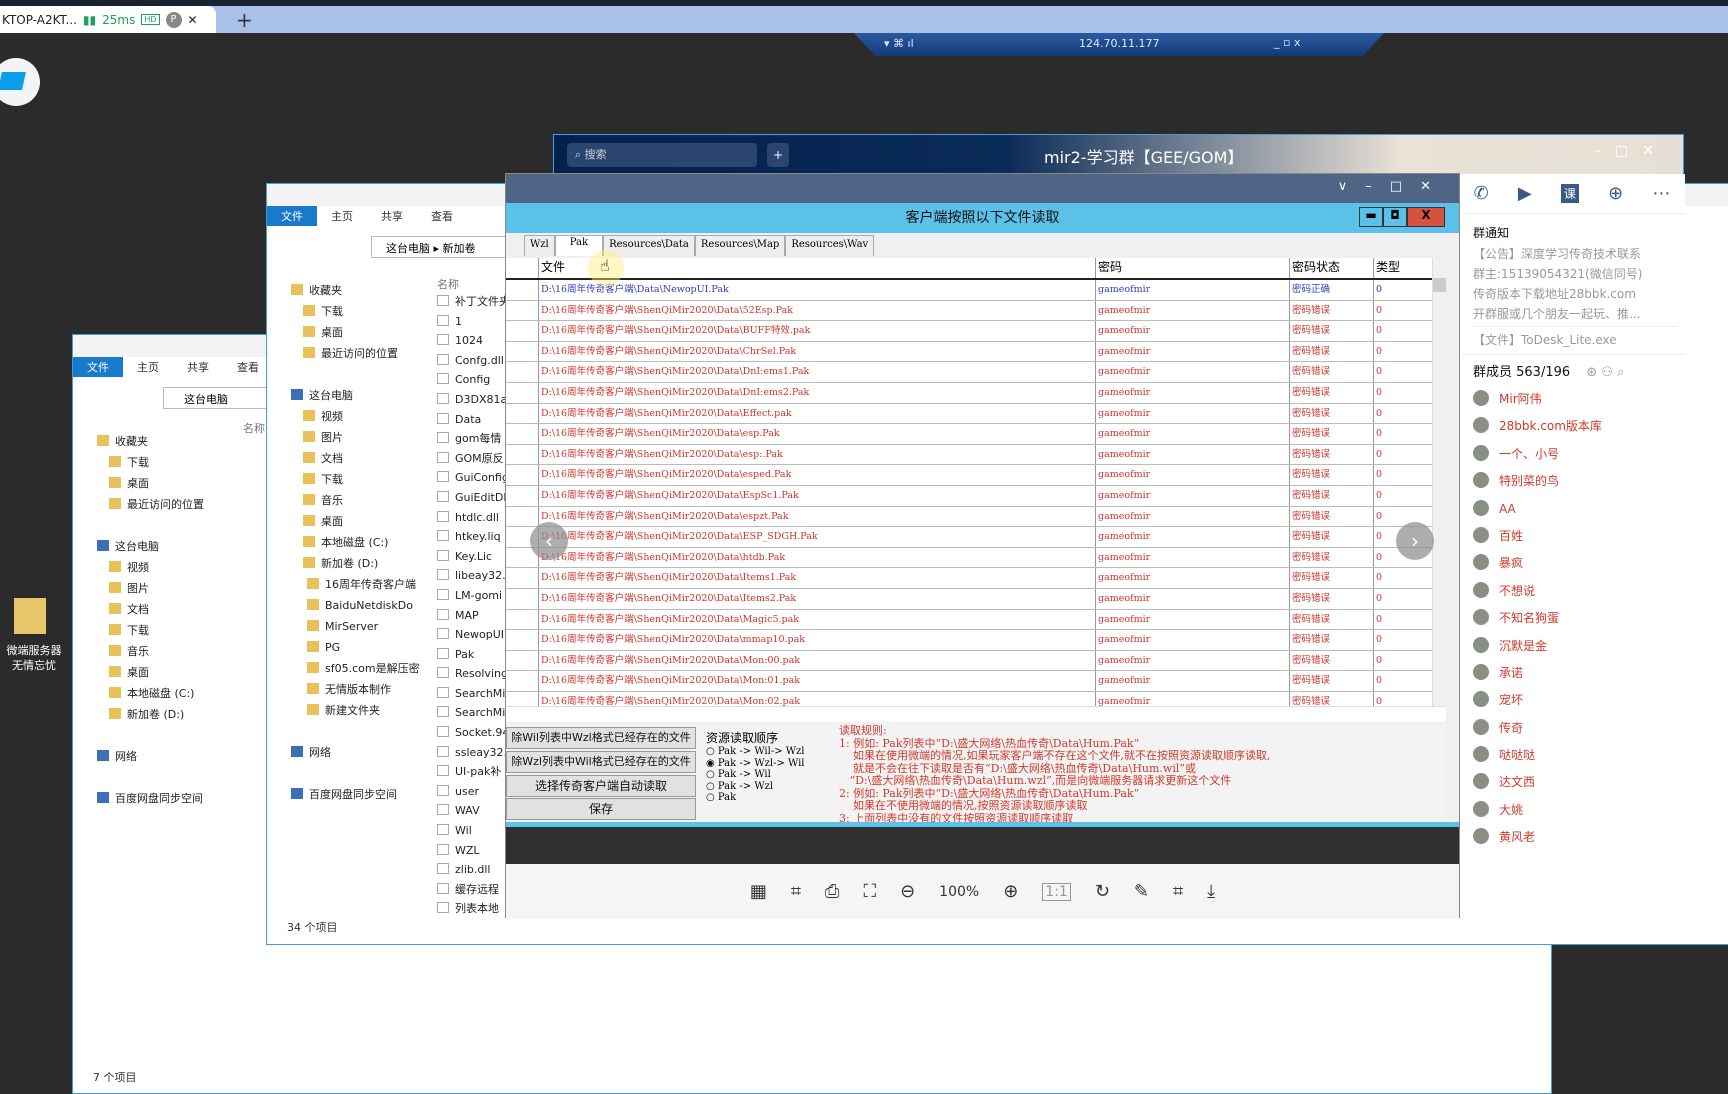  What do you see at coordinates (1572, 755) in the screenshot?
I see `member-item: 哒哒哒` at bounding box center [1572, 755].